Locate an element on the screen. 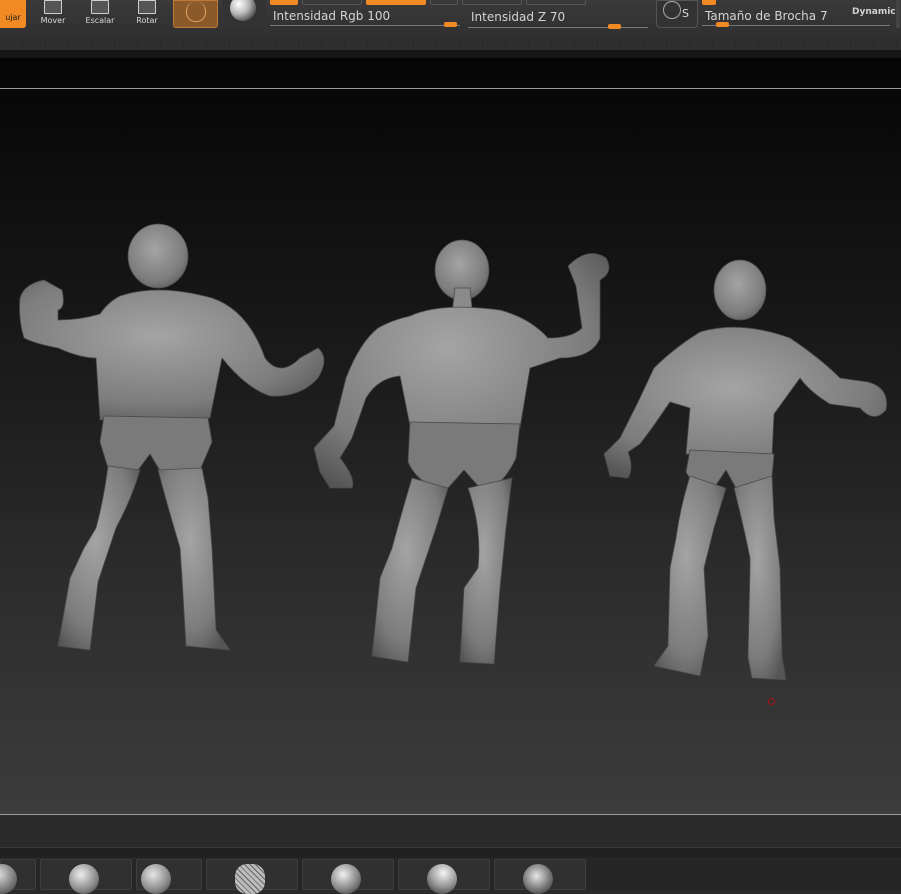  brush-shelf-empty is located at coordinates (745, 874).